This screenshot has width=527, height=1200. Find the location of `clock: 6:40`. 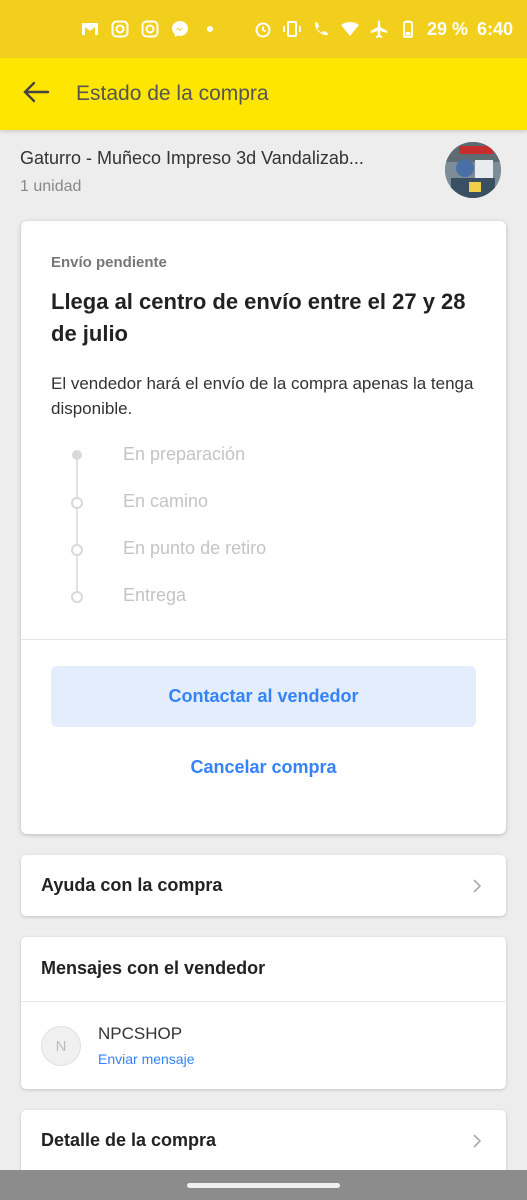

clock: 6:40 is located at coordinates (494, 28).